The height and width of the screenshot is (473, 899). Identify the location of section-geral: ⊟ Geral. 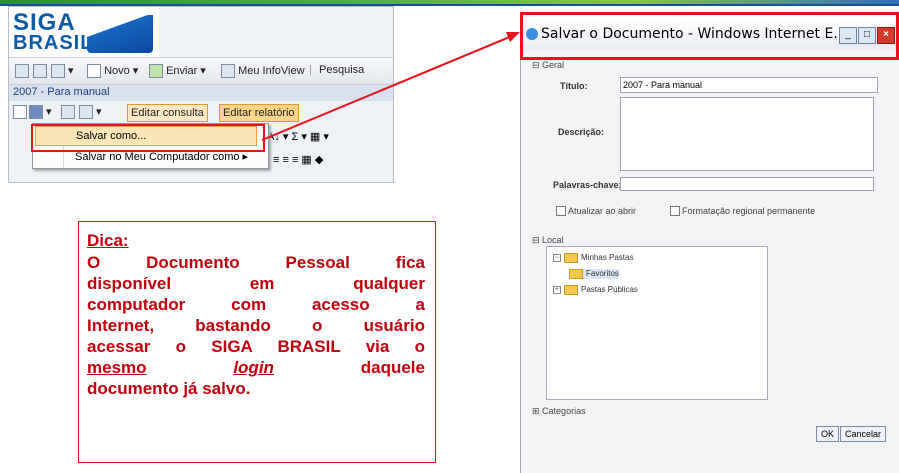
(548, 65).